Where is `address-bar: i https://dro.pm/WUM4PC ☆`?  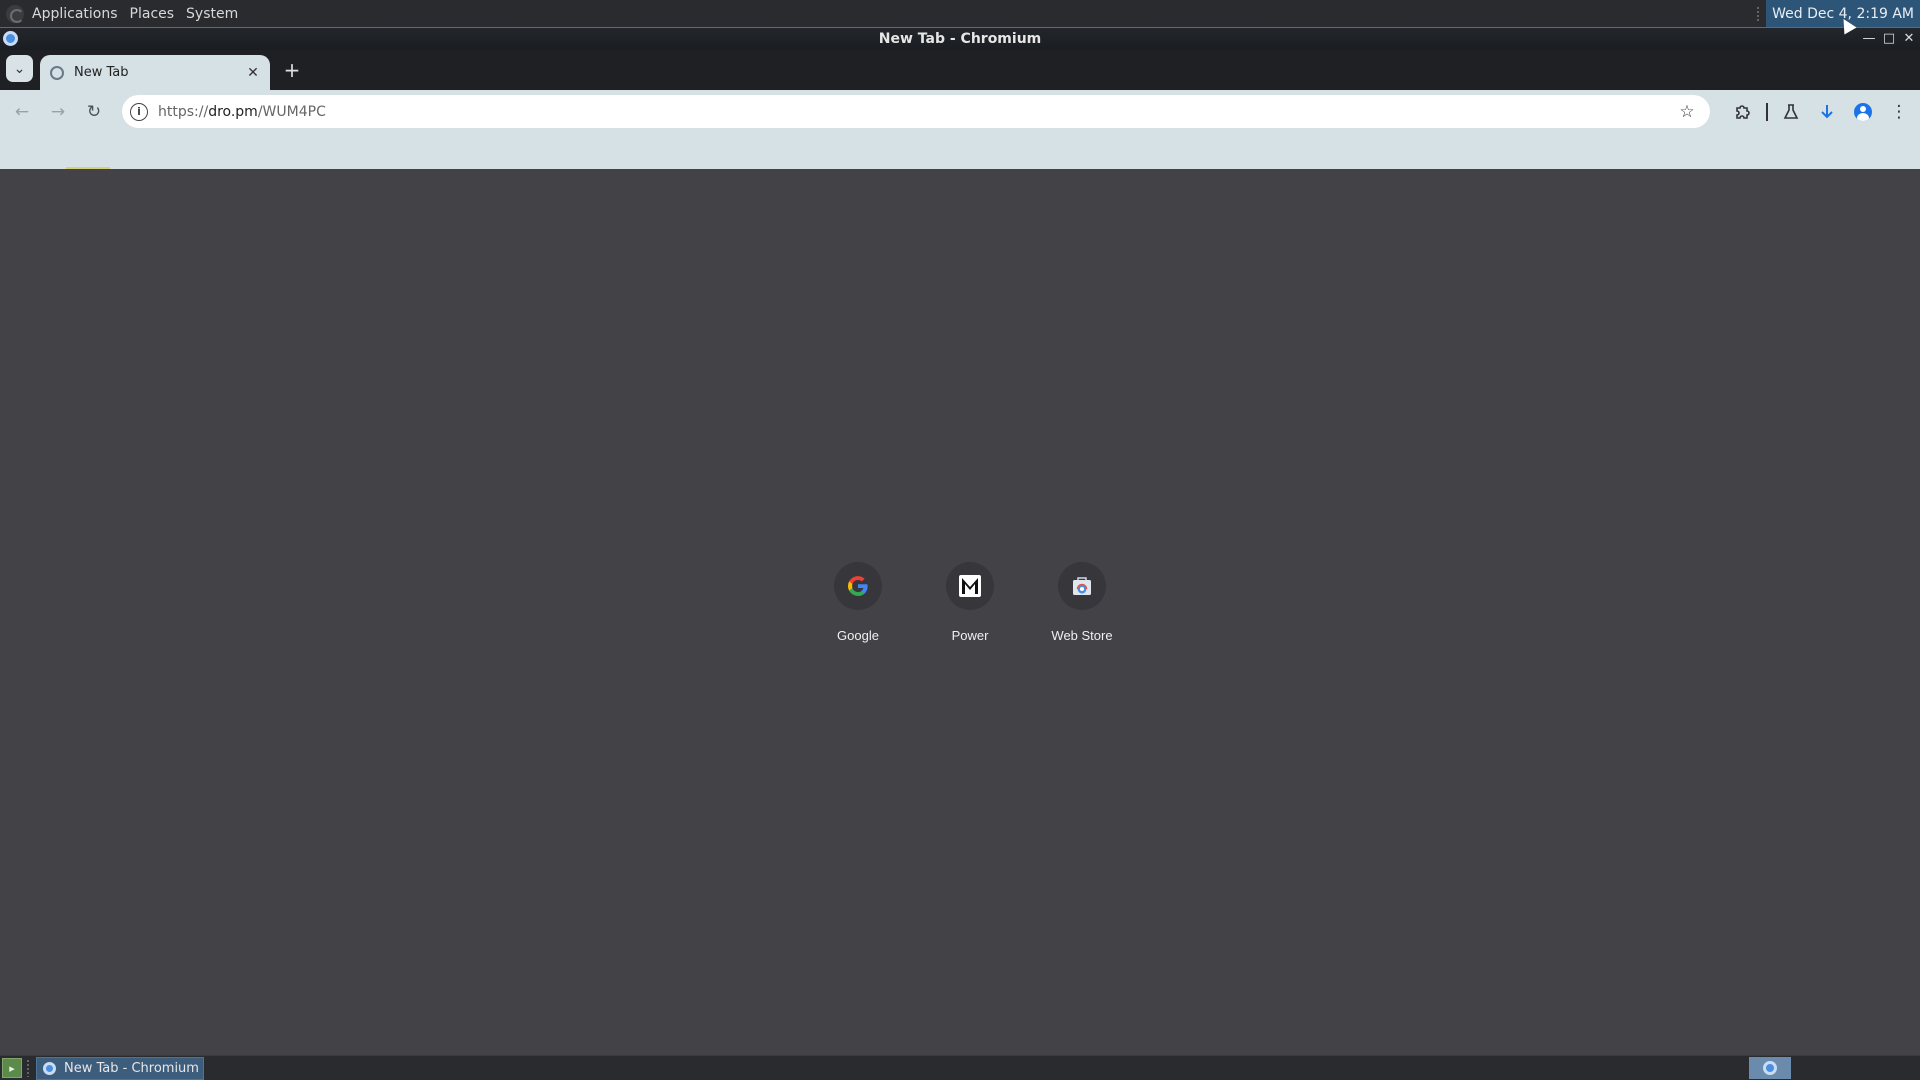 address-bar: i https://dro.pm/WUM4PC ☆ is located at coordinates (916, 111).